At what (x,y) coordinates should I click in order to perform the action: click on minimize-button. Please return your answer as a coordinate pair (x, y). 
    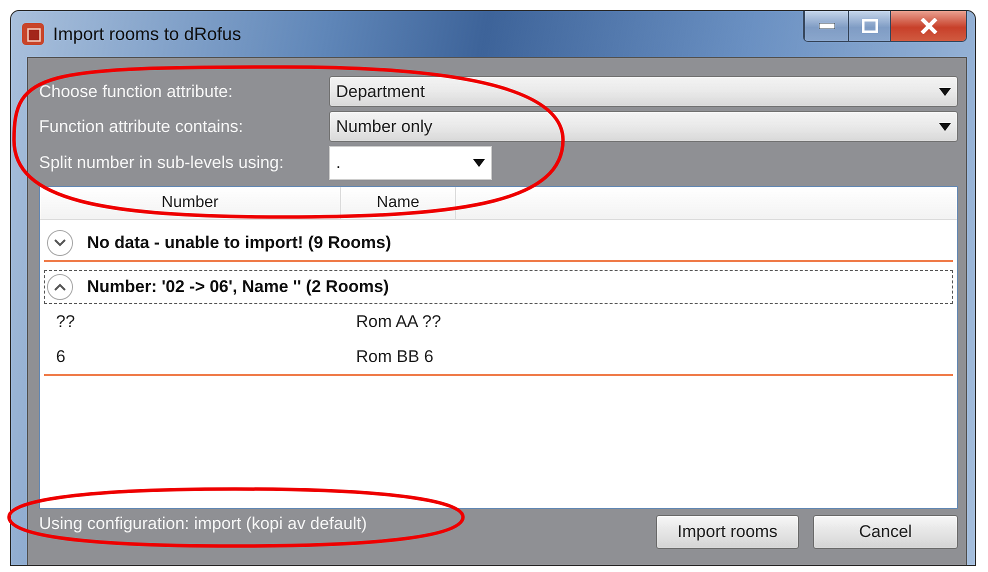
    Looking at the image, I should click on (826, 26).